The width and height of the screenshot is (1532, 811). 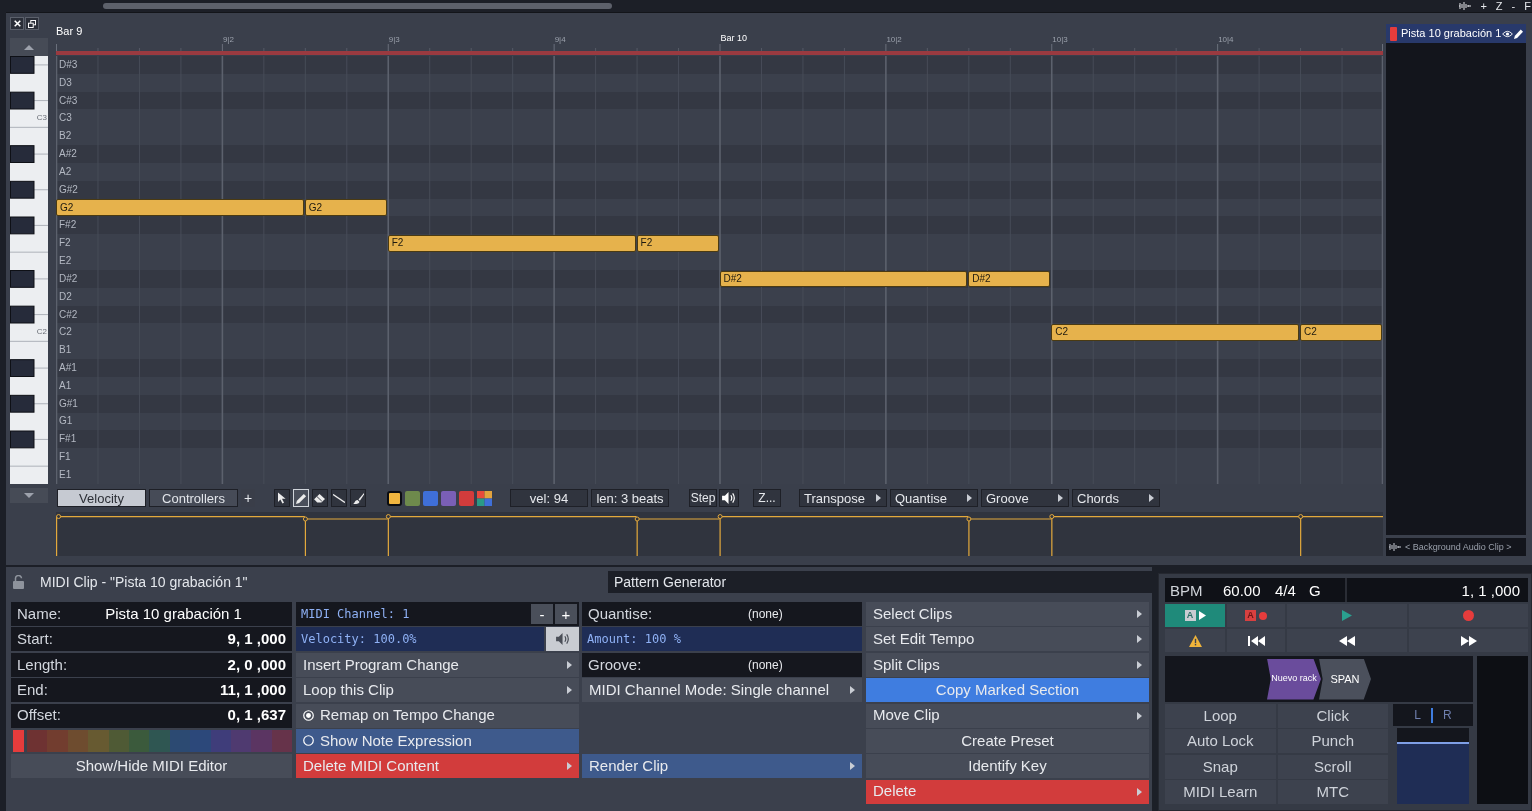 I want to click on menu-button: Create Preset, so click(x=1007, y=740).